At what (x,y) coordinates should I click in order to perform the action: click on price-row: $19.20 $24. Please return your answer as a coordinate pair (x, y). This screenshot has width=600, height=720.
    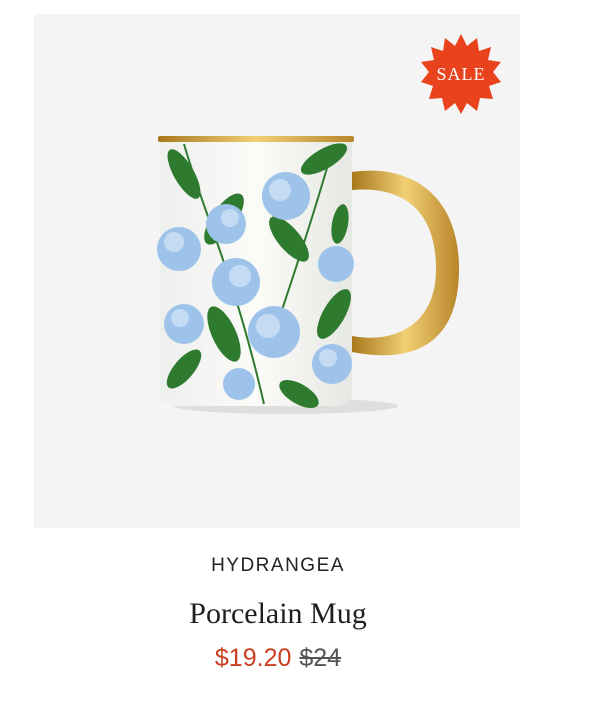
    Looking at the image, I should click on (278, 658).